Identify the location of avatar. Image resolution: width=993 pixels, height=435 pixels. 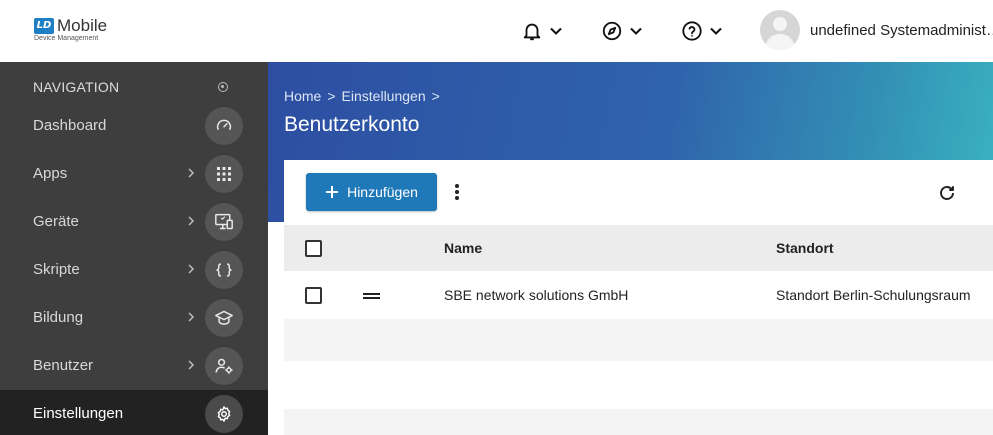
(780, 30).